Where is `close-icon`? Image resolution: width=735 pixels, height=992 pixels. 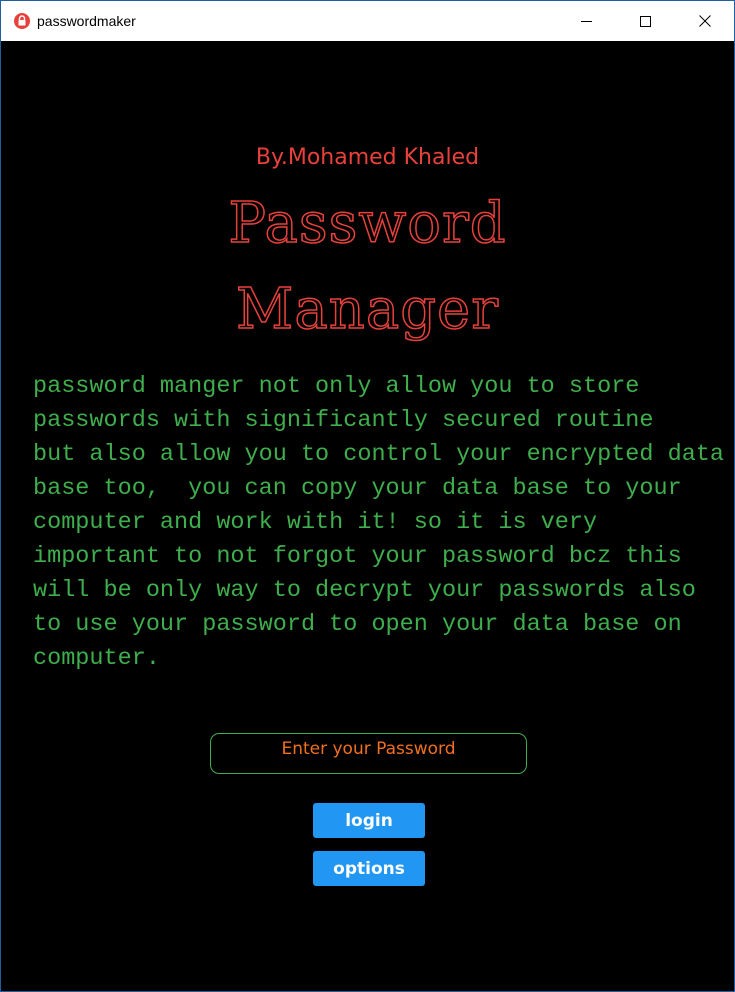 close-icon is located at coordinates (704, 21).